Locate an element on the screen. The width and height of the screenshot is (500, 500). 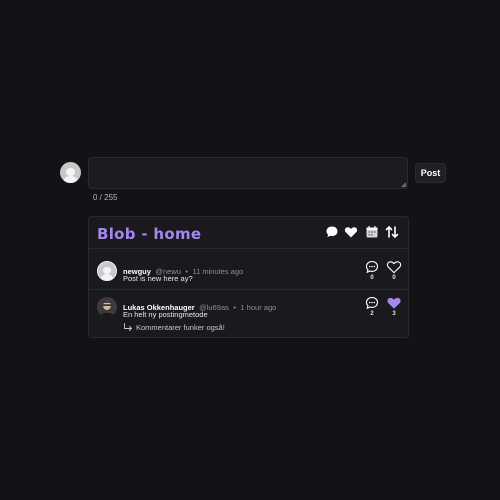
comment-count: 2 is located at coordinates (372, 314).